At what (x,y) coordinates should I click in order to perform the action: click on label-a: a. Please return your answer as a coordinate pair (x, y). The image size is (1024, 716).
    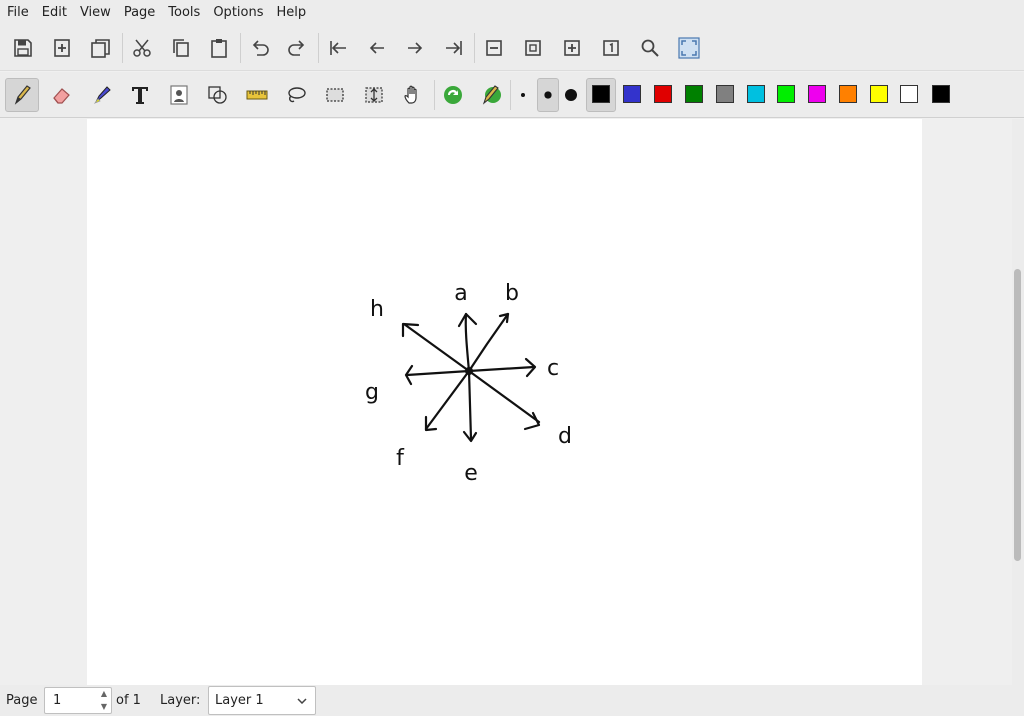
    Looking at the image, I should click on (460, 293).